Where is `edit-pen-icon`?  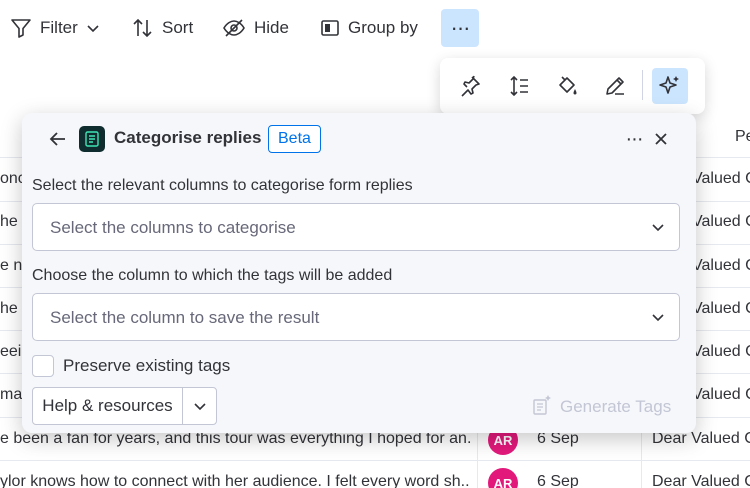 edit-pen-icon is located at coordinates (615, 86).